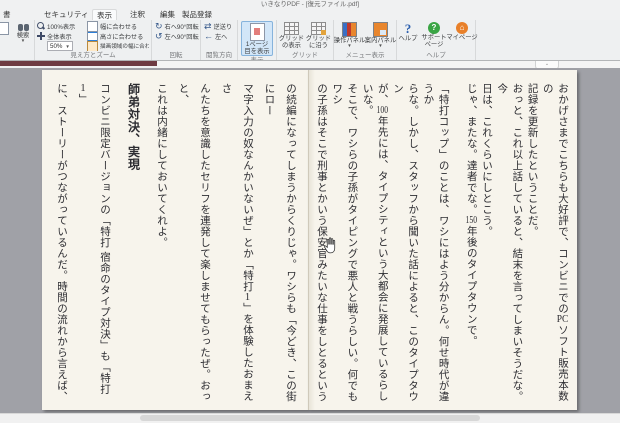 The image size is (620, 423). I want to click on tab-product-registration: 製品登録, so click(197, 14).